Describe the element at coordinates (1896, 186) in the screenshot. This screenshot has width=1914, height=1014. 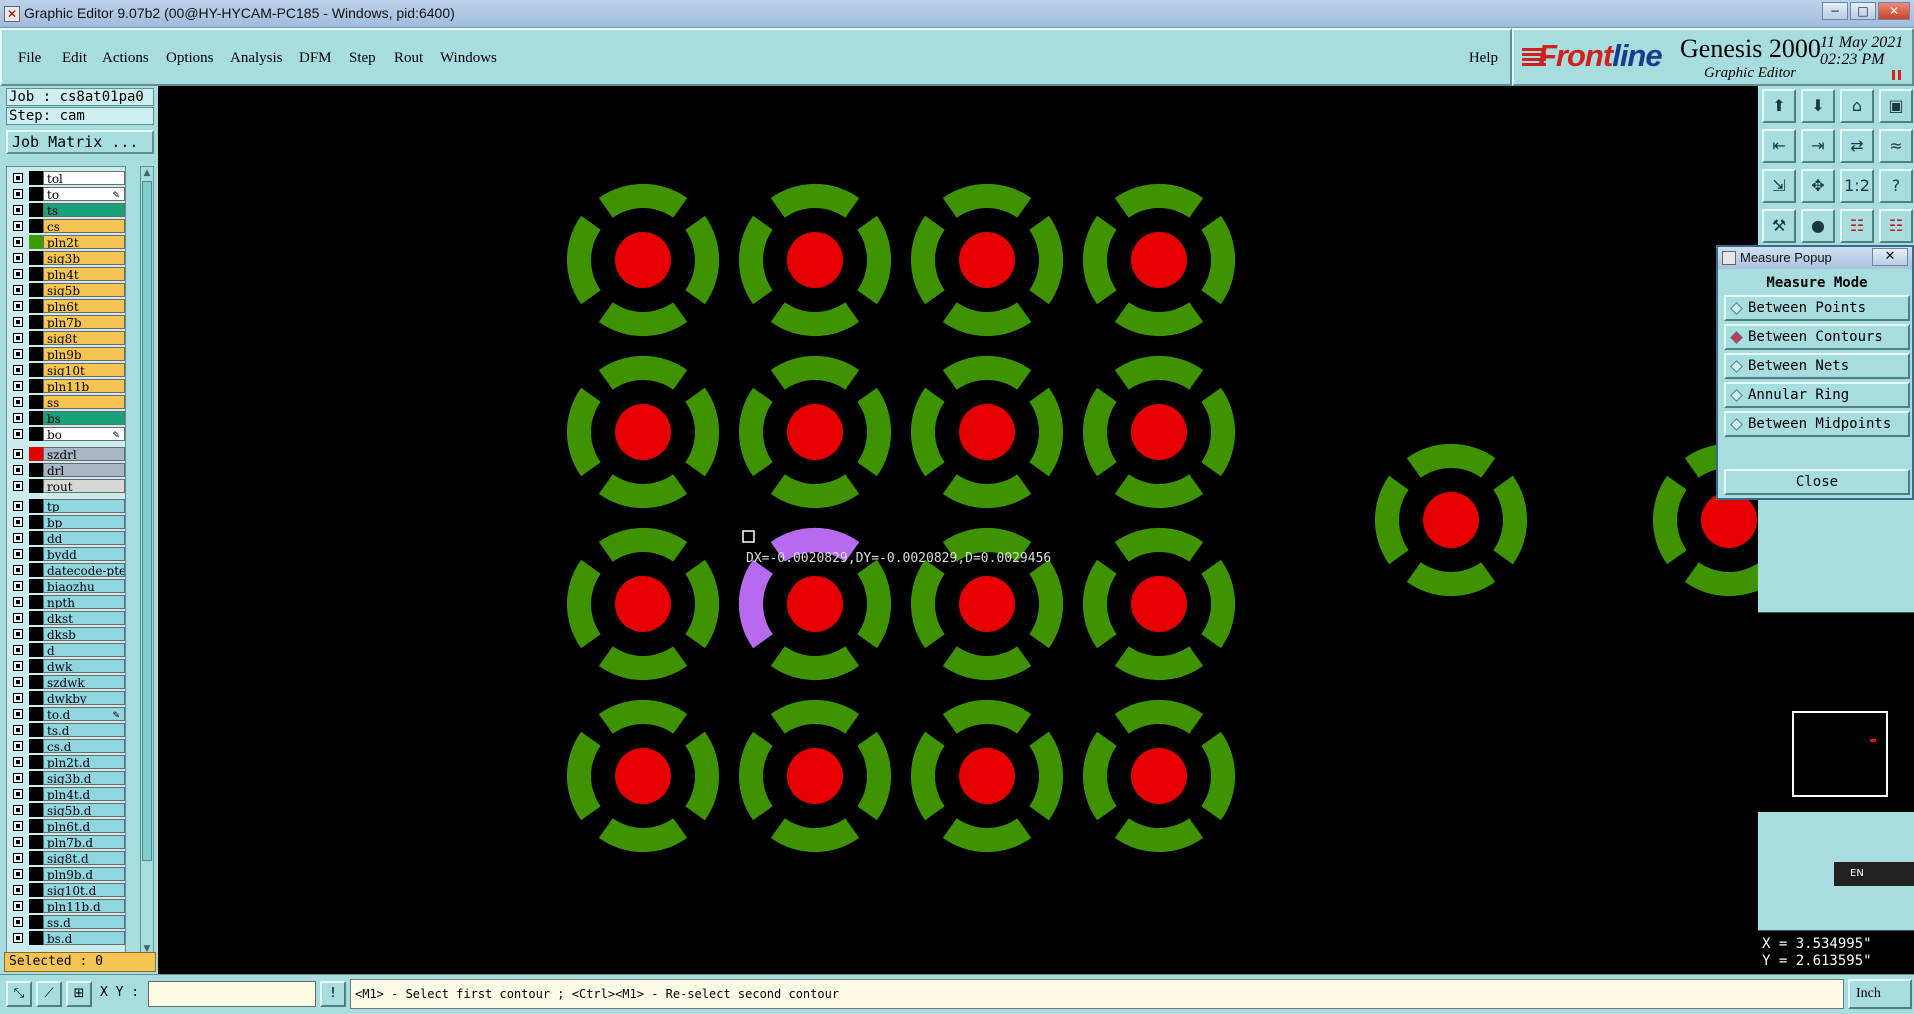
I see `help-icon: ?` at that location.